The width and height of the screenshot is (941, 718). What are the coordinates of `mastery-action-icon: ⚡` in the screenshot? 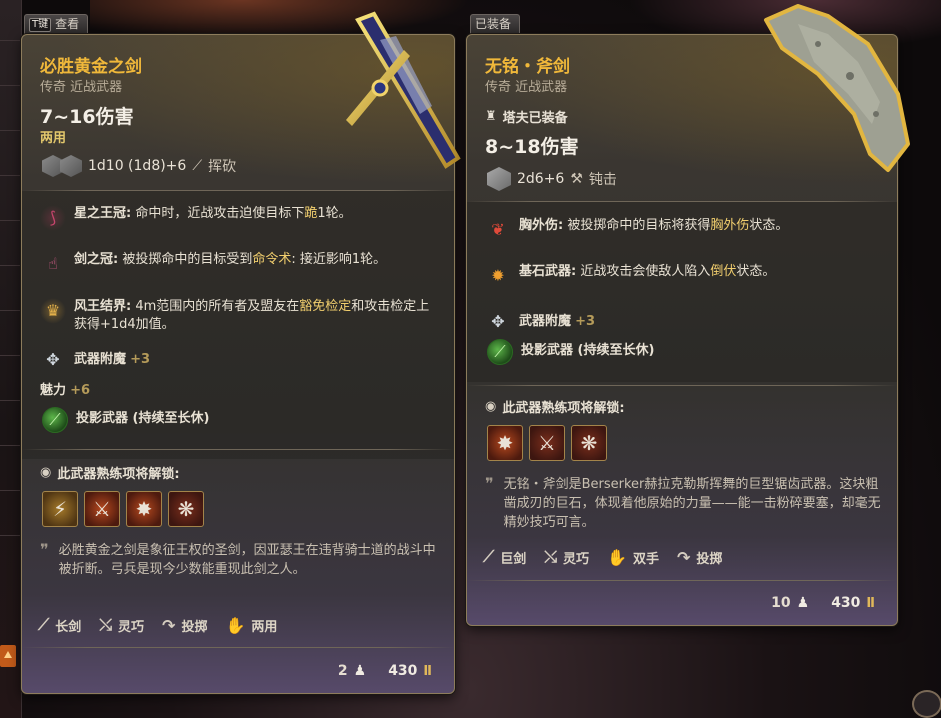 It's located at (60, 509).